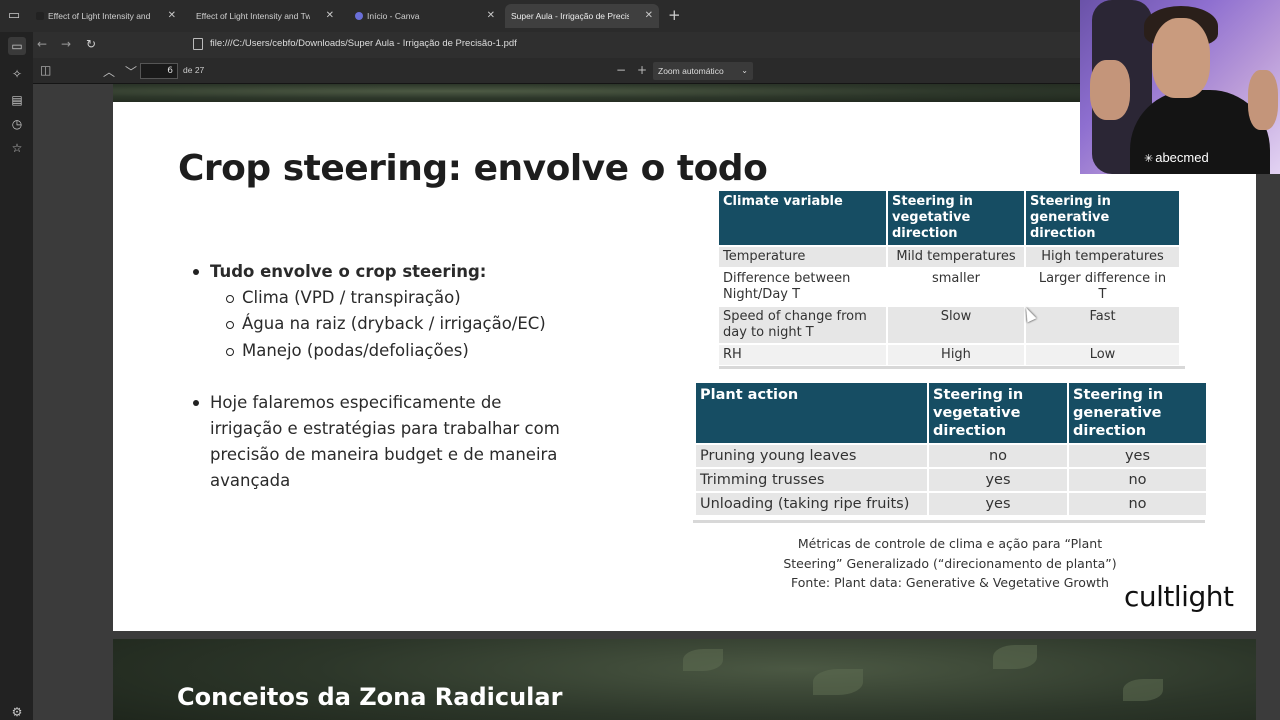  What do you see at coordinates (14, 16) in the screenshot?
I see `tab-actions-menu-icon: ▭` at bounding box center [14, 16].